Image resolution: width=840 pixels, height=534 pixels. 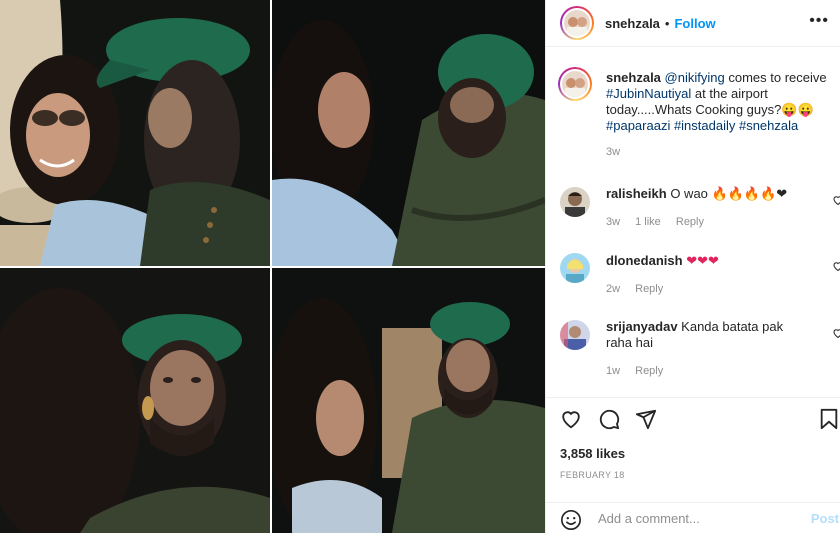 What do you see at coordinates (819, 21) in the screenshot?
I see `more-options-icon: •••` at bounding box center [819, 21].